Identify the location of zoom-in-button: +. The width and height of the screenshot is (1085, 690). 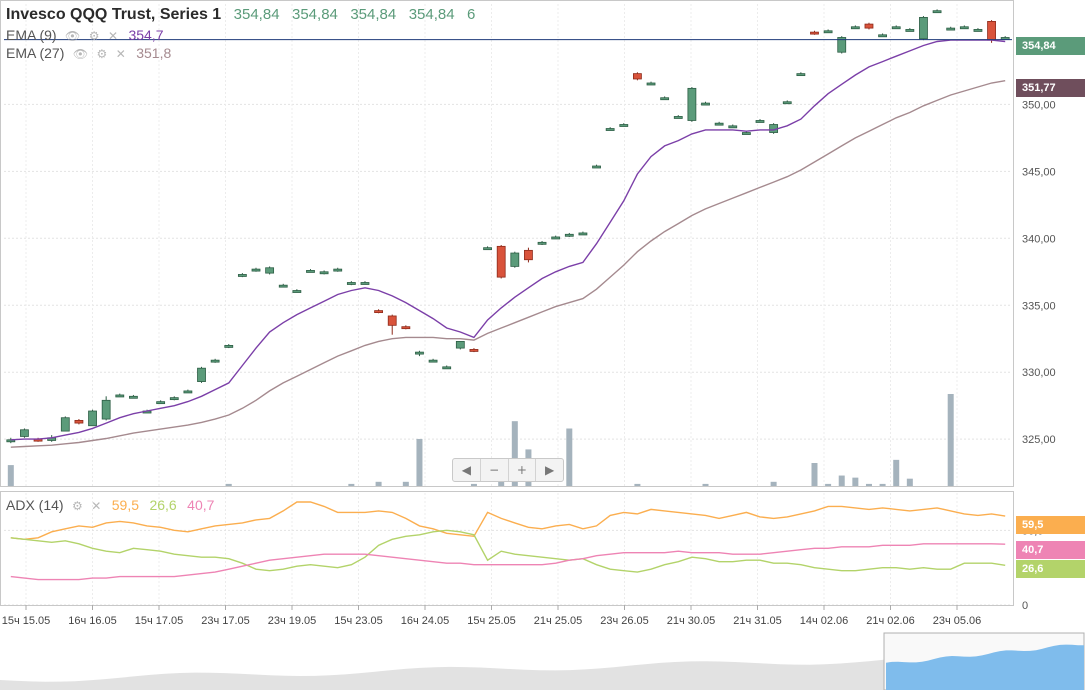
(523, 470).